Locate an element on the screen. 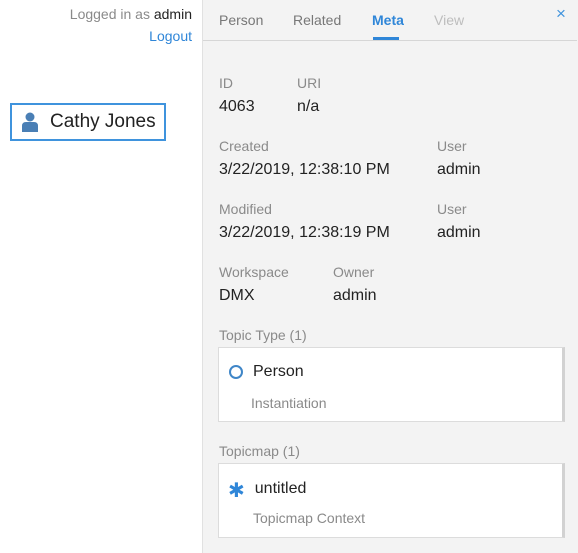 The image size is (578, 553). topic-type-card: Person Instantiation is located at coordinates (391, 384).